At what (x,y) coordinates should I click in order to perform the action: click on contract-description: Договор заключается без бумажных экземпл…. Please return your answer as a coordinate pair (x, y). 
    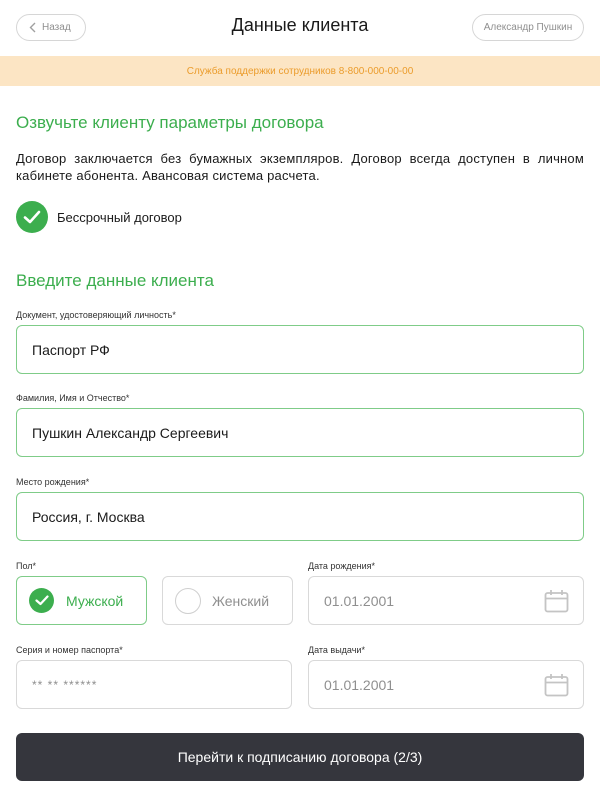
    Looking at the image, I should click on (300, 167).